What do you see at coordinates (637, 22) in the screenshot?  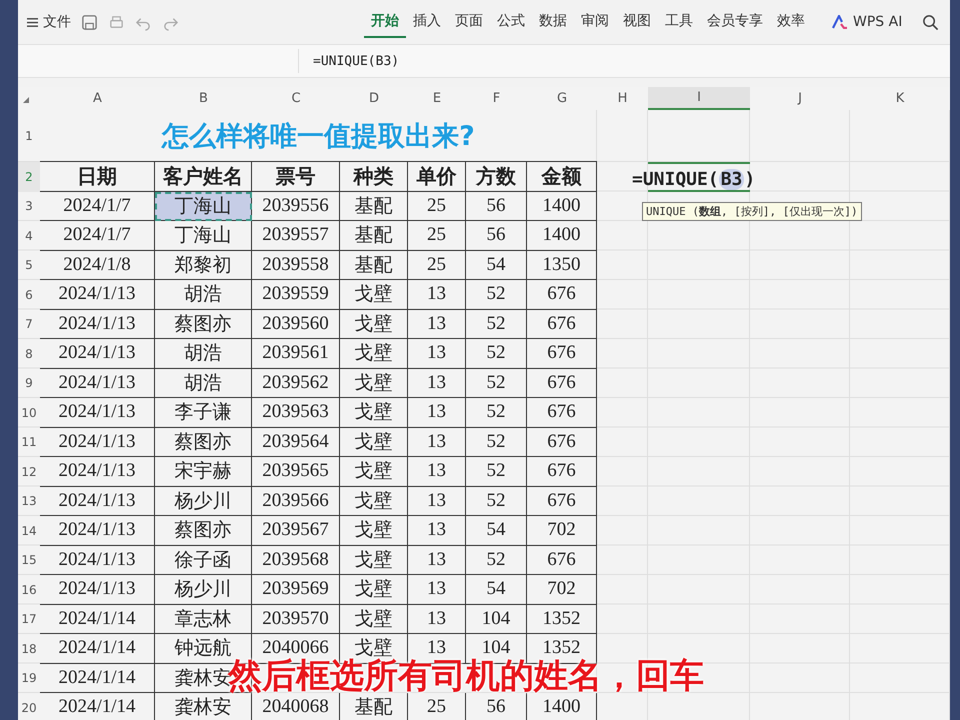 I see `ribbon-tab: 视图` at bounding box center [637, 22].